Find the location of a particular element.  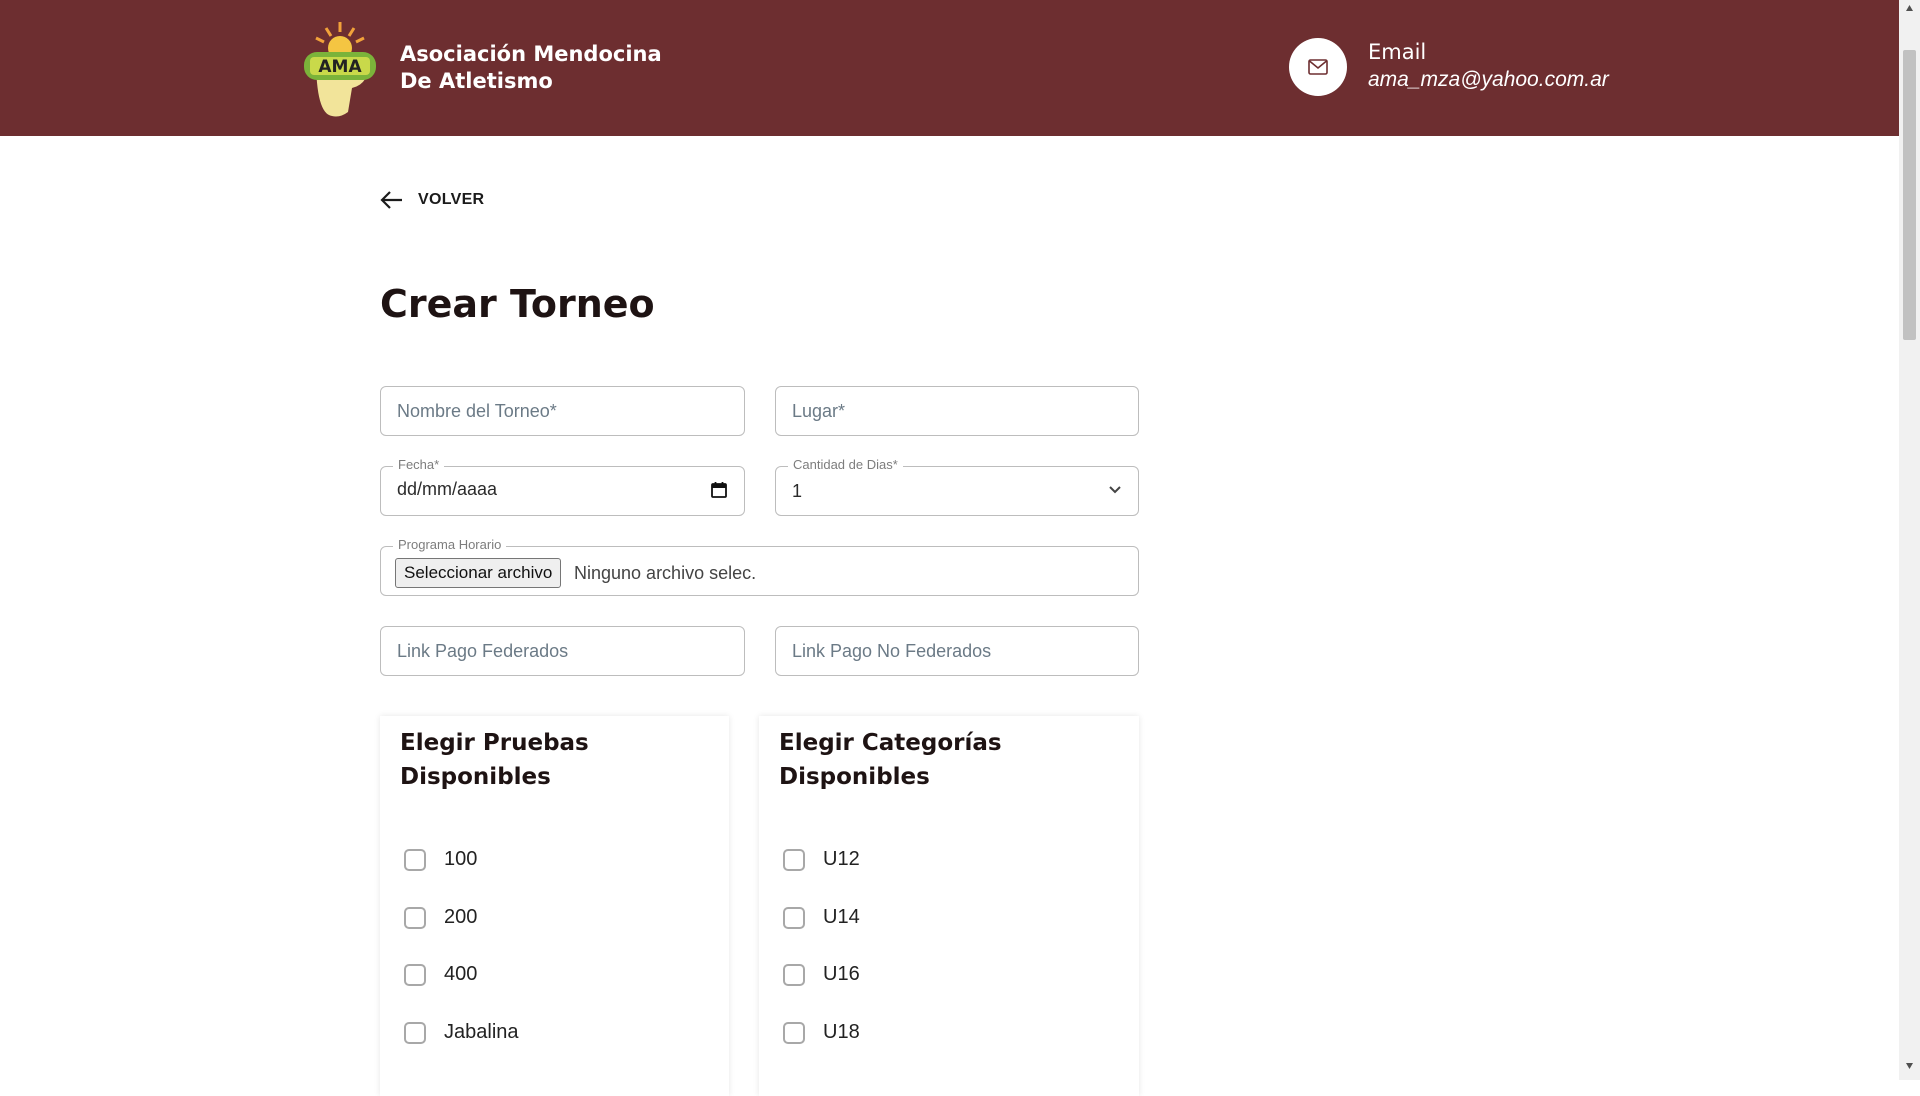

cantidad-dias-value: 1 is located at coordinates (797, 491).